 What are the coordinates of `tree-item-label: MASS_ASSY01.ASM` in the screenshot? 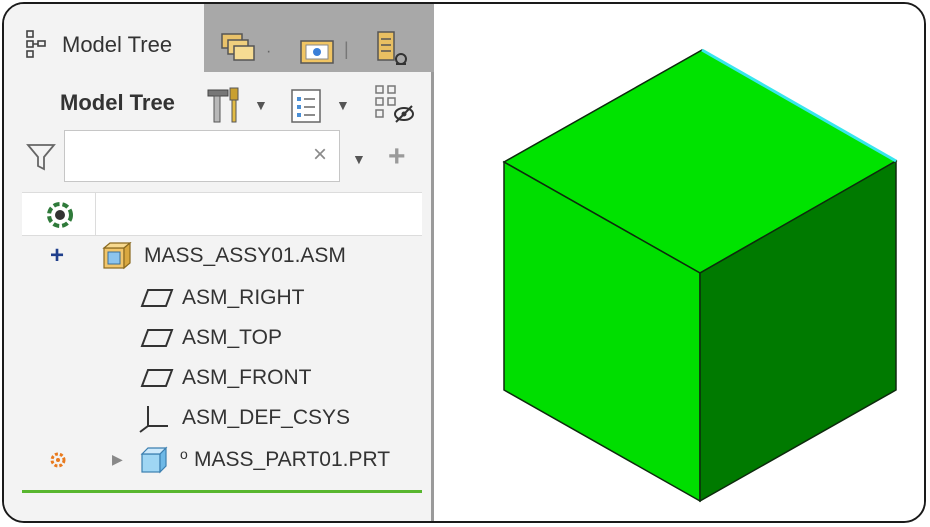 It's located at (245, 255).